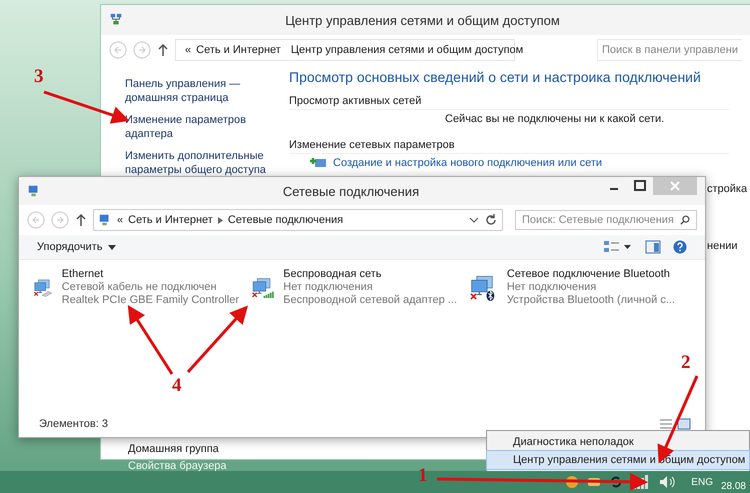 The image size is (750, 493). Describe the element at coordinates (509, 146) in the screenshot. I see `section-title: Изменение сетевых параметров` at that location.